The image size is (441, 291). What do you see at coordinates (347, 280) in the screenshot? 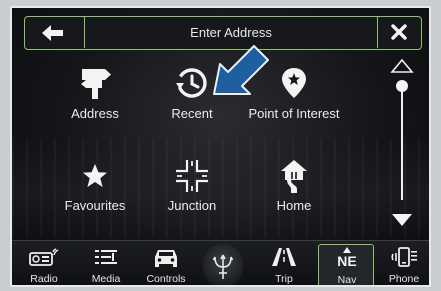
I see `nav-nav-label: Nav` at bounding box center [347, 280].